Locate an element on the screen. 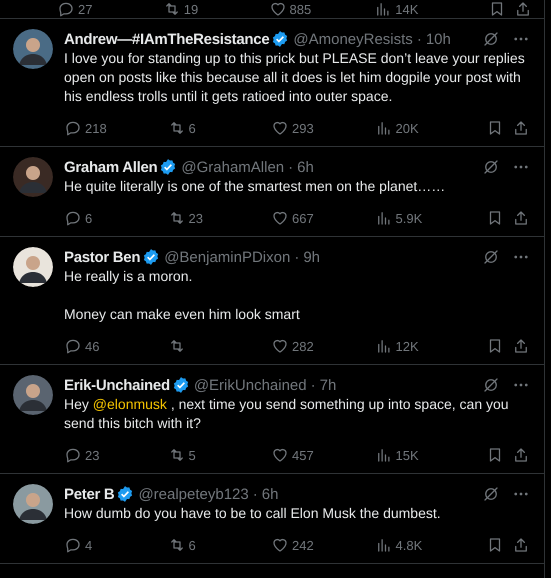  stat-button: 457 is located at coordinates (322, 455).